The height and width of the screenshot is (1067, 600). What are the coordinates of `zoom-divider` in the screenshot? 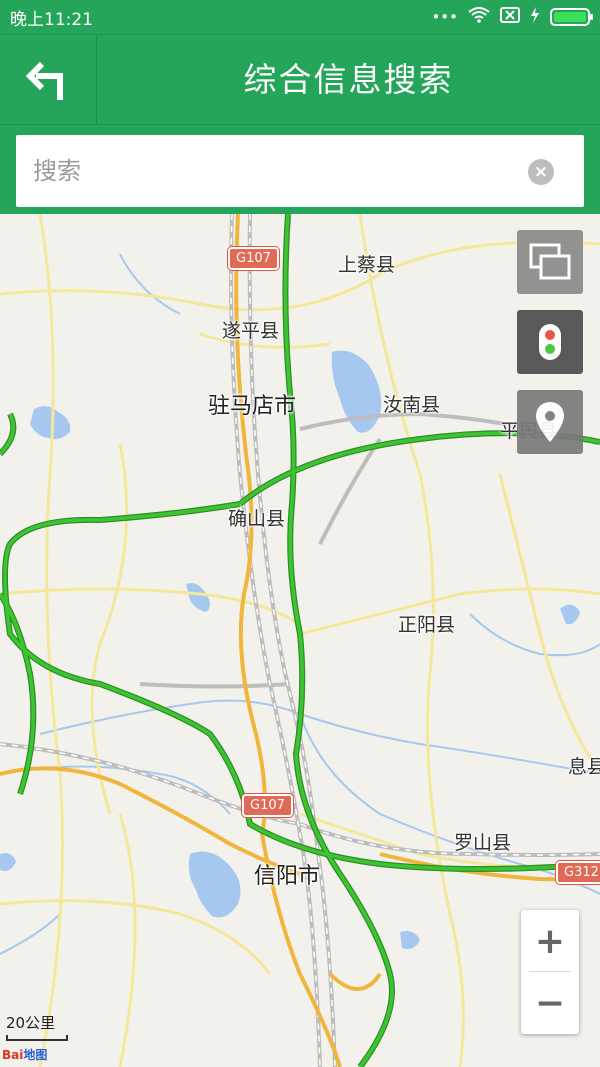 It's located at (550, 971).